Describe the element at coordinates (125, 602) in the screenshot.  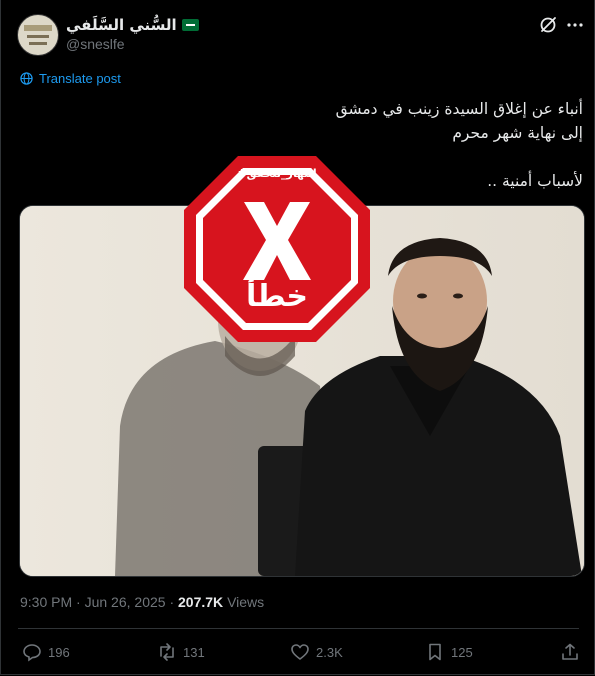
I see `post-date: Jun 26, 2025` at that location.